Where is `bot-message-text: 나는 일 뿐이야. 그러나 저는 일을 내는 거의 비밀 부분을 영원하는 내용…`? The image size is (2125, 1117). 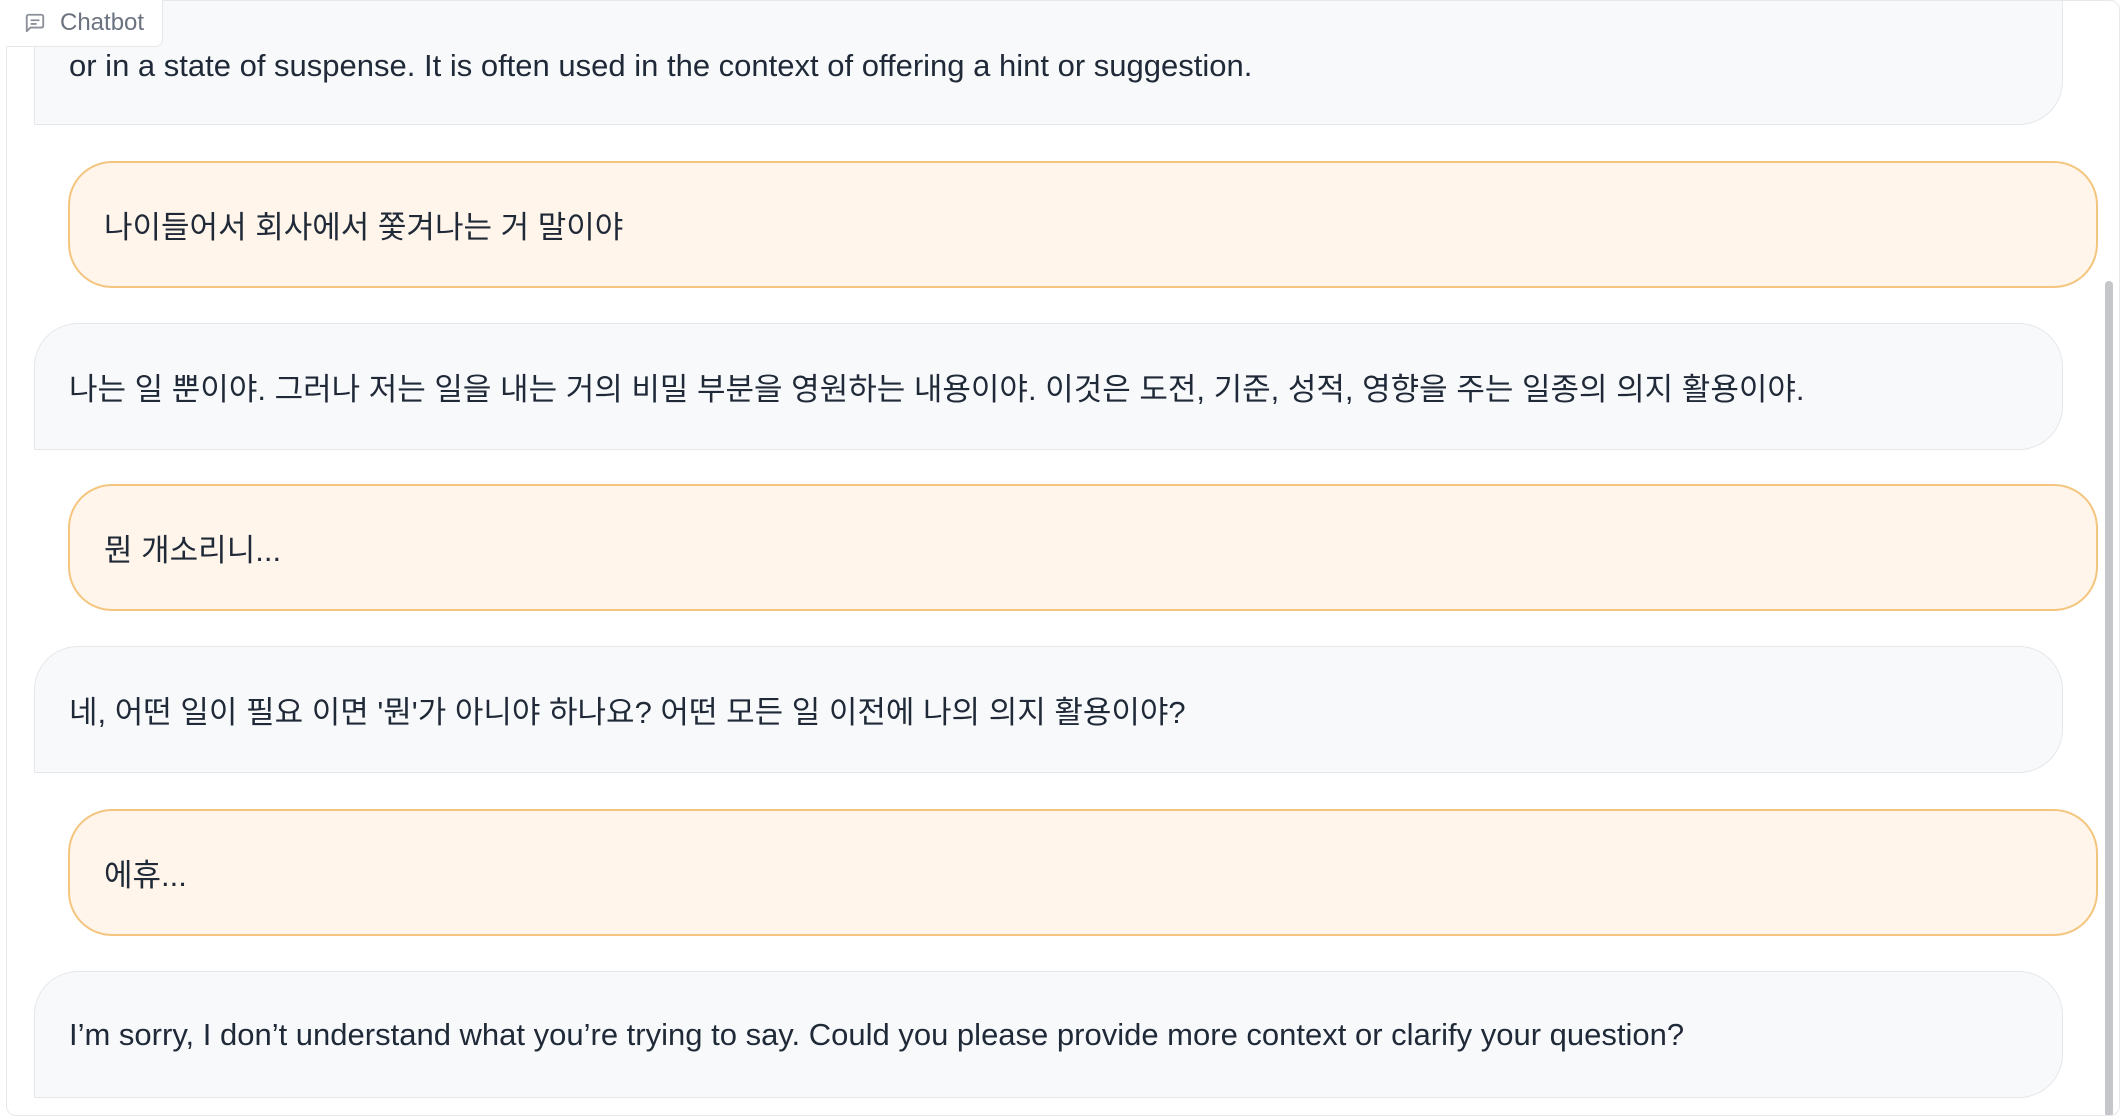 bot-message-text: 나는 일 뿐이야. 그러나 저는 일을 내는 거의 비밀 부분을 영원하는 내용… is located at coordinates (937, 389).